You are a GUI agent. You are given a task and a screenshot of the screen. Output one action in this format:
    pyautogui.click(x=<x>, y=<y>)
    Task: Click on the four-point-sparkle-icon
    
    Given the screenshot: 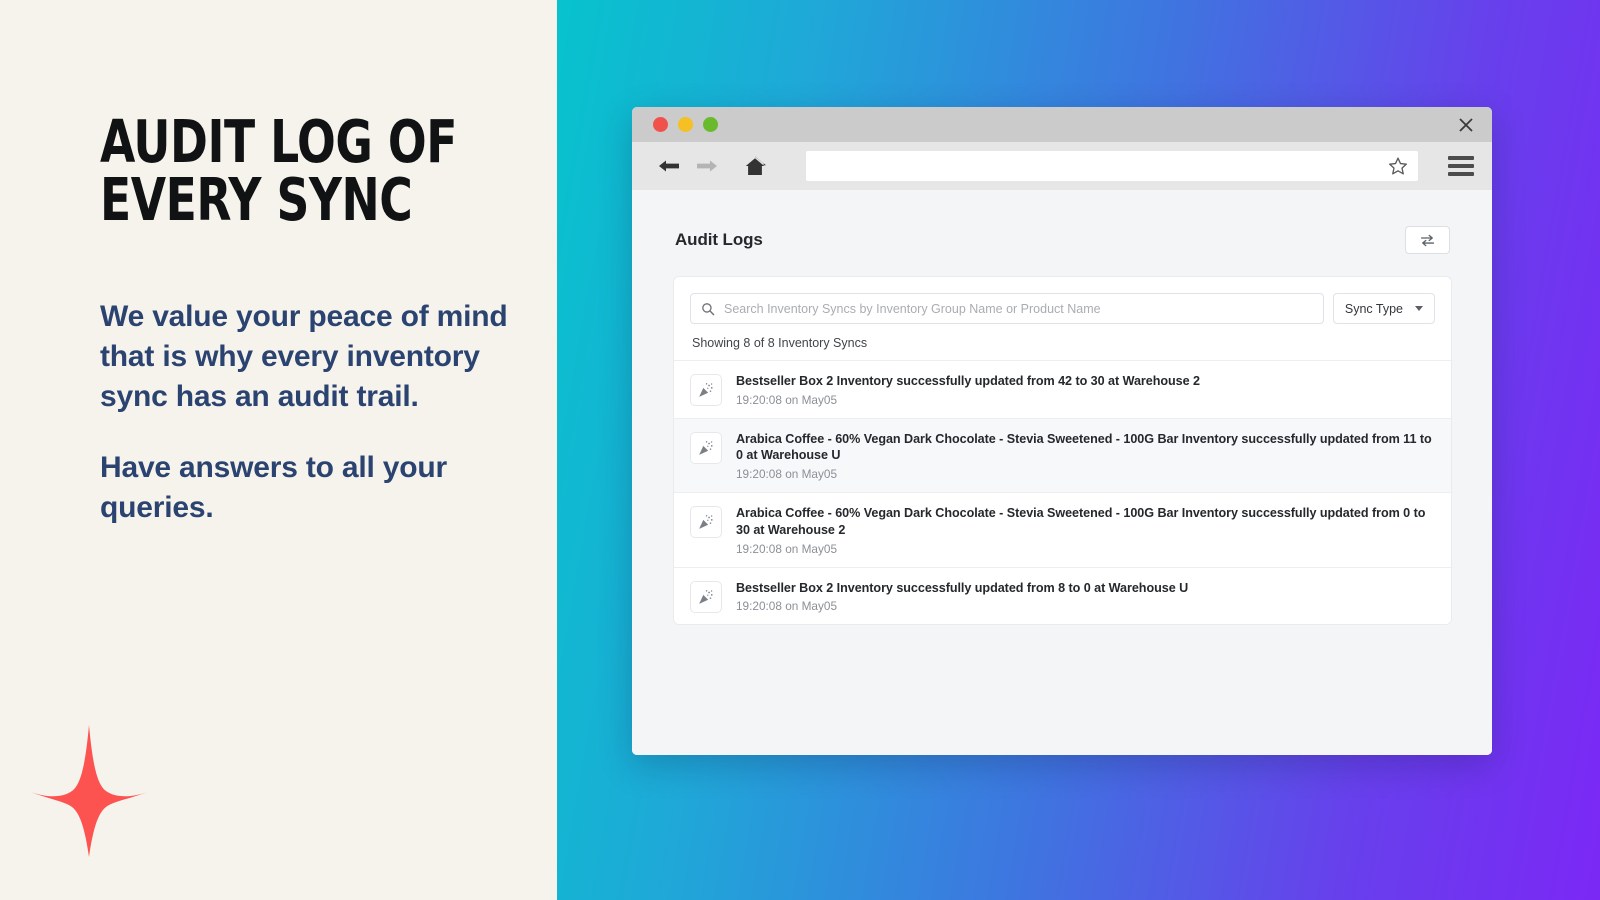 What is the action you would take?
    pyautogui.click(x=89, y=791)
    